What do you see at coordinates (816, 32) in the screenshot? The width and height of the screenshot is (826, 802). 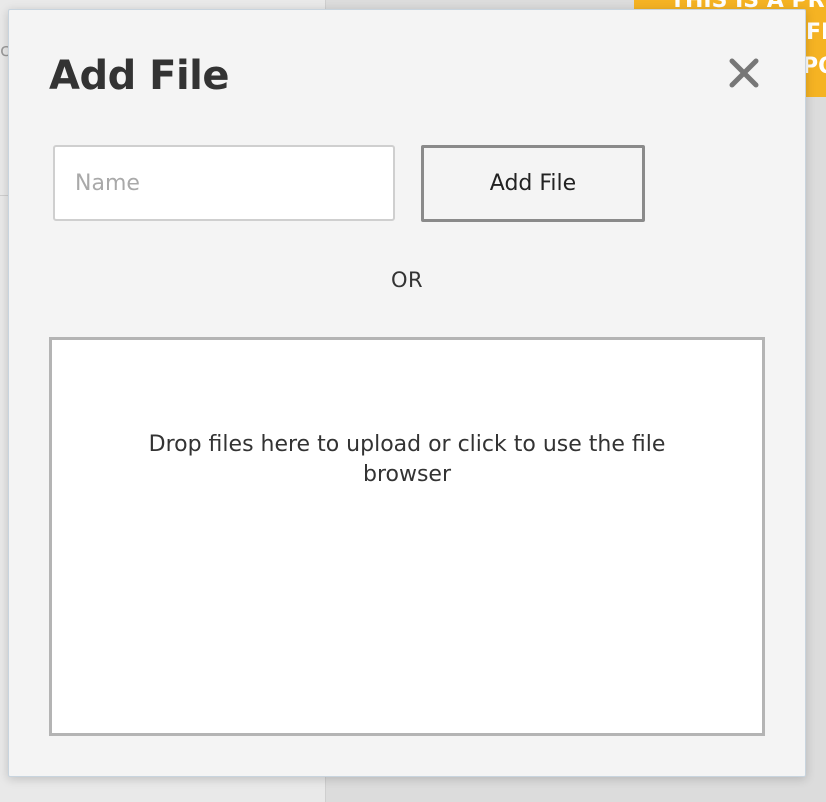 I see `banner-line-2: FR` at bounding box center [816, 32].